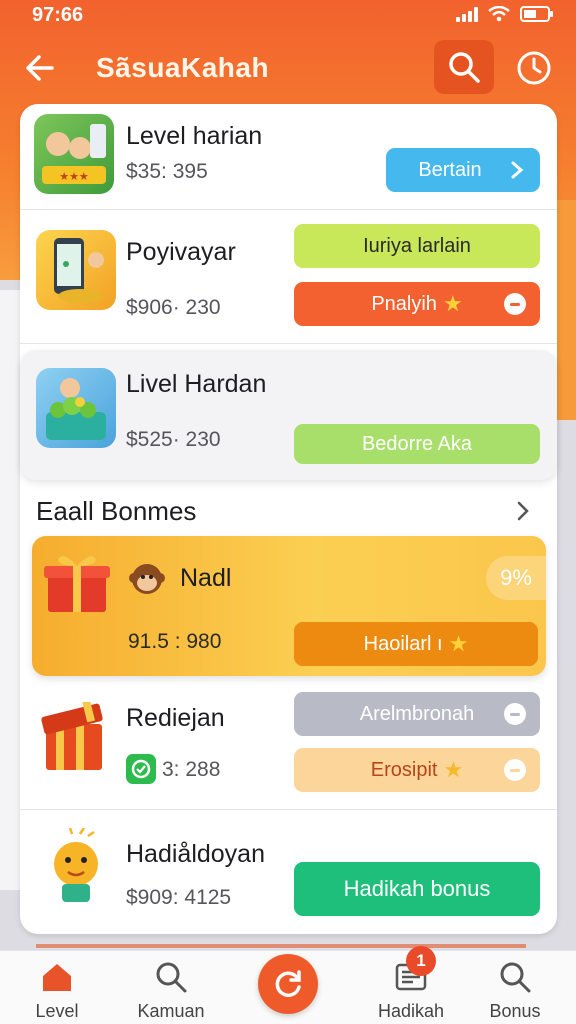 This screenshot has height=1024, width=576. What do you see at coordinates (77, 584) in the screenshot?
I see `gift-icon` at bounding box center [77, 584].